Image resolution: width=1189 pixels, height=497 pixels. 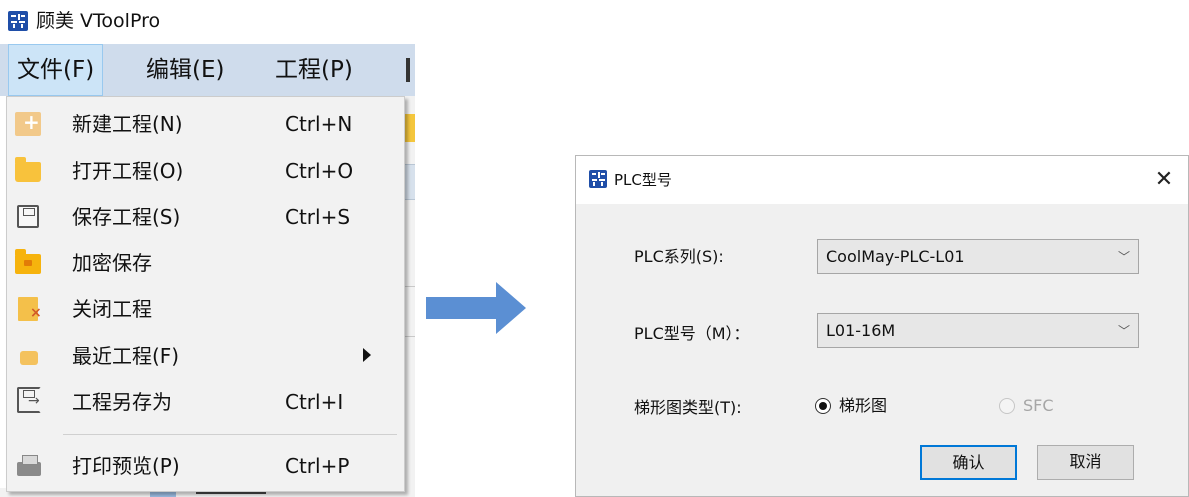 What do you see at coordinates (28, 169) in the screenshot?
I see `folder-icon` at bounding box center [28, 169].